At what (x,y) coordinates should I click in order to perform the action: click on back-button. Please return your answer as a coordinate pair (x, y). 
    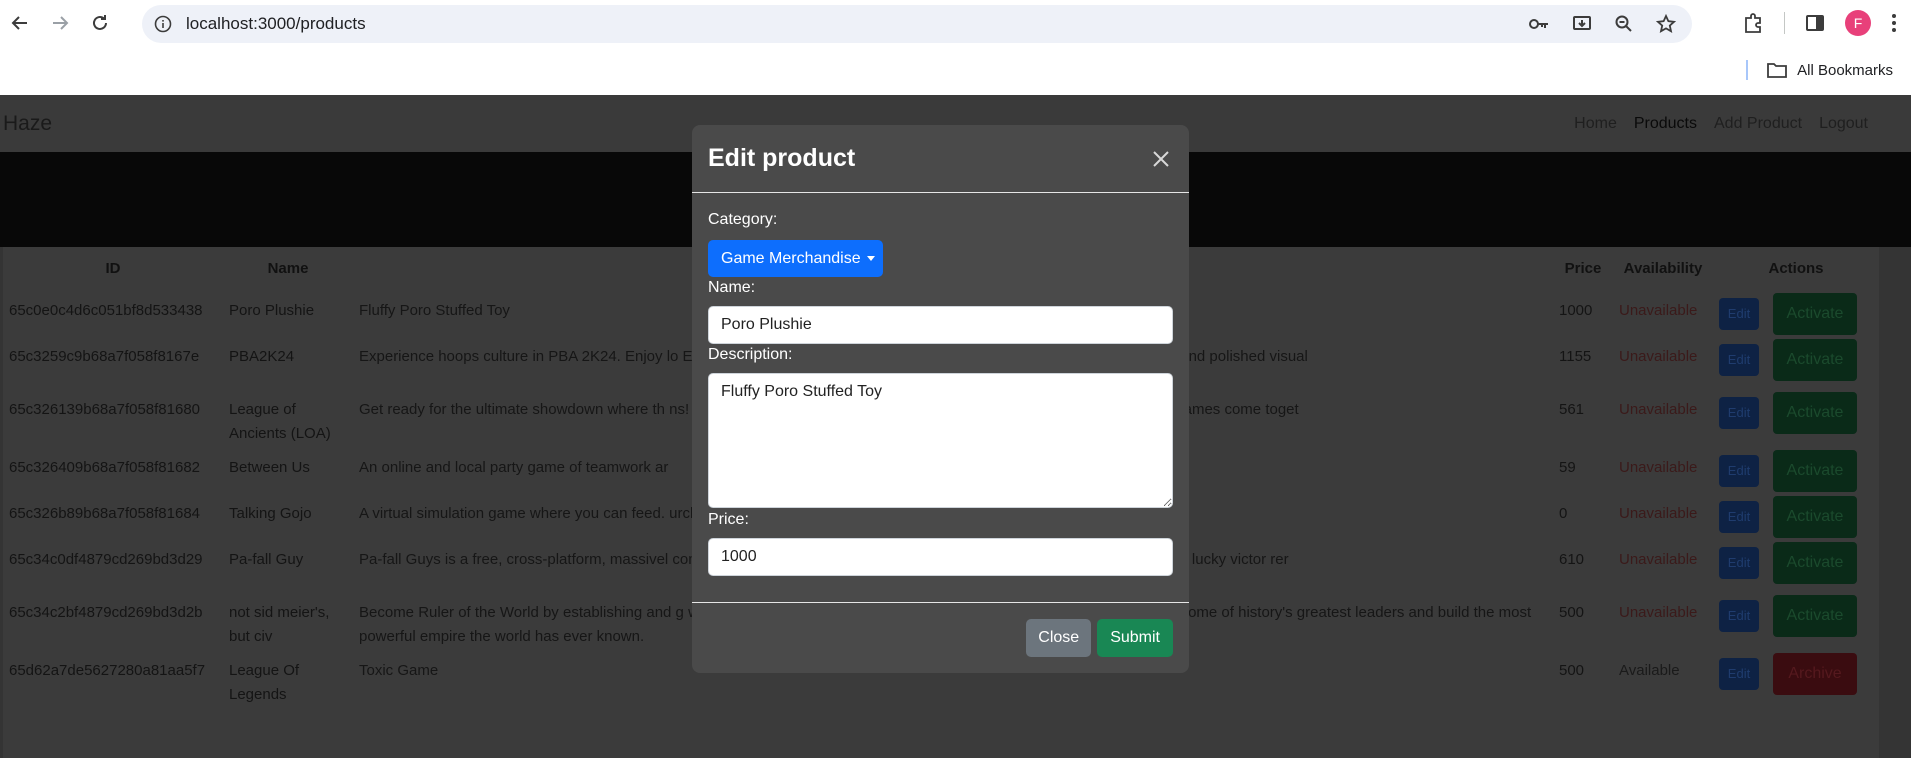
    Looking at the image, I should click on (20, 23).